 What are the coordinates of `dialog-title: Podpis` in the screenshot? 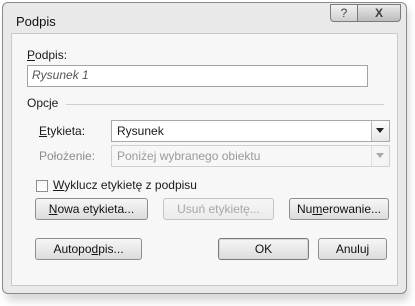 It's located at (36, 21).